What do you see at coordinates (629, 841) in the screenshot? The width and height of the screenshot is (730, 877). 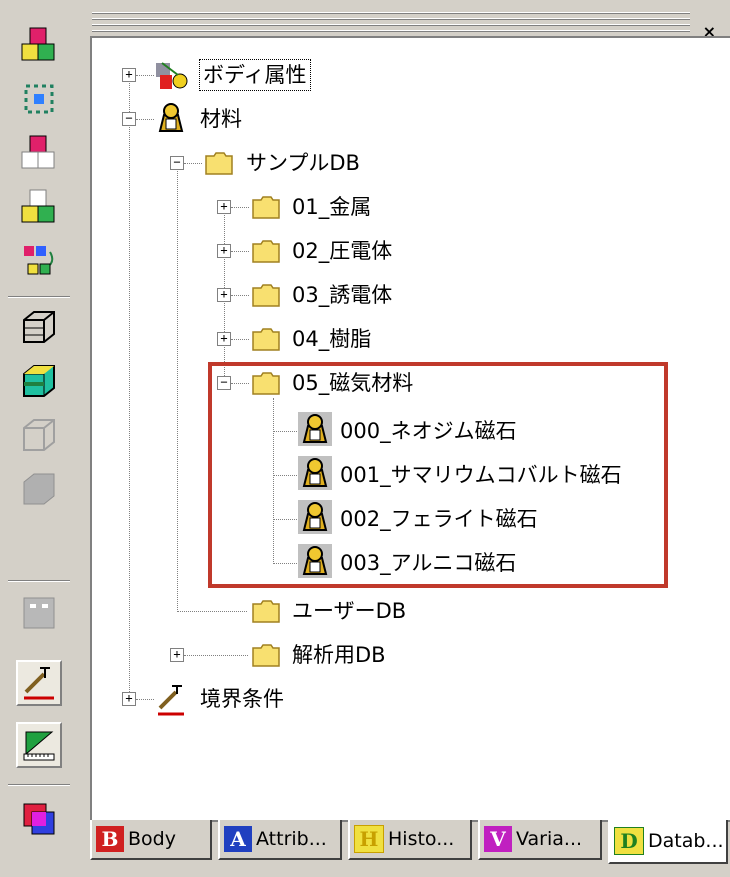 I see `database-tab-icon: D` at bounding box center [629, 841].